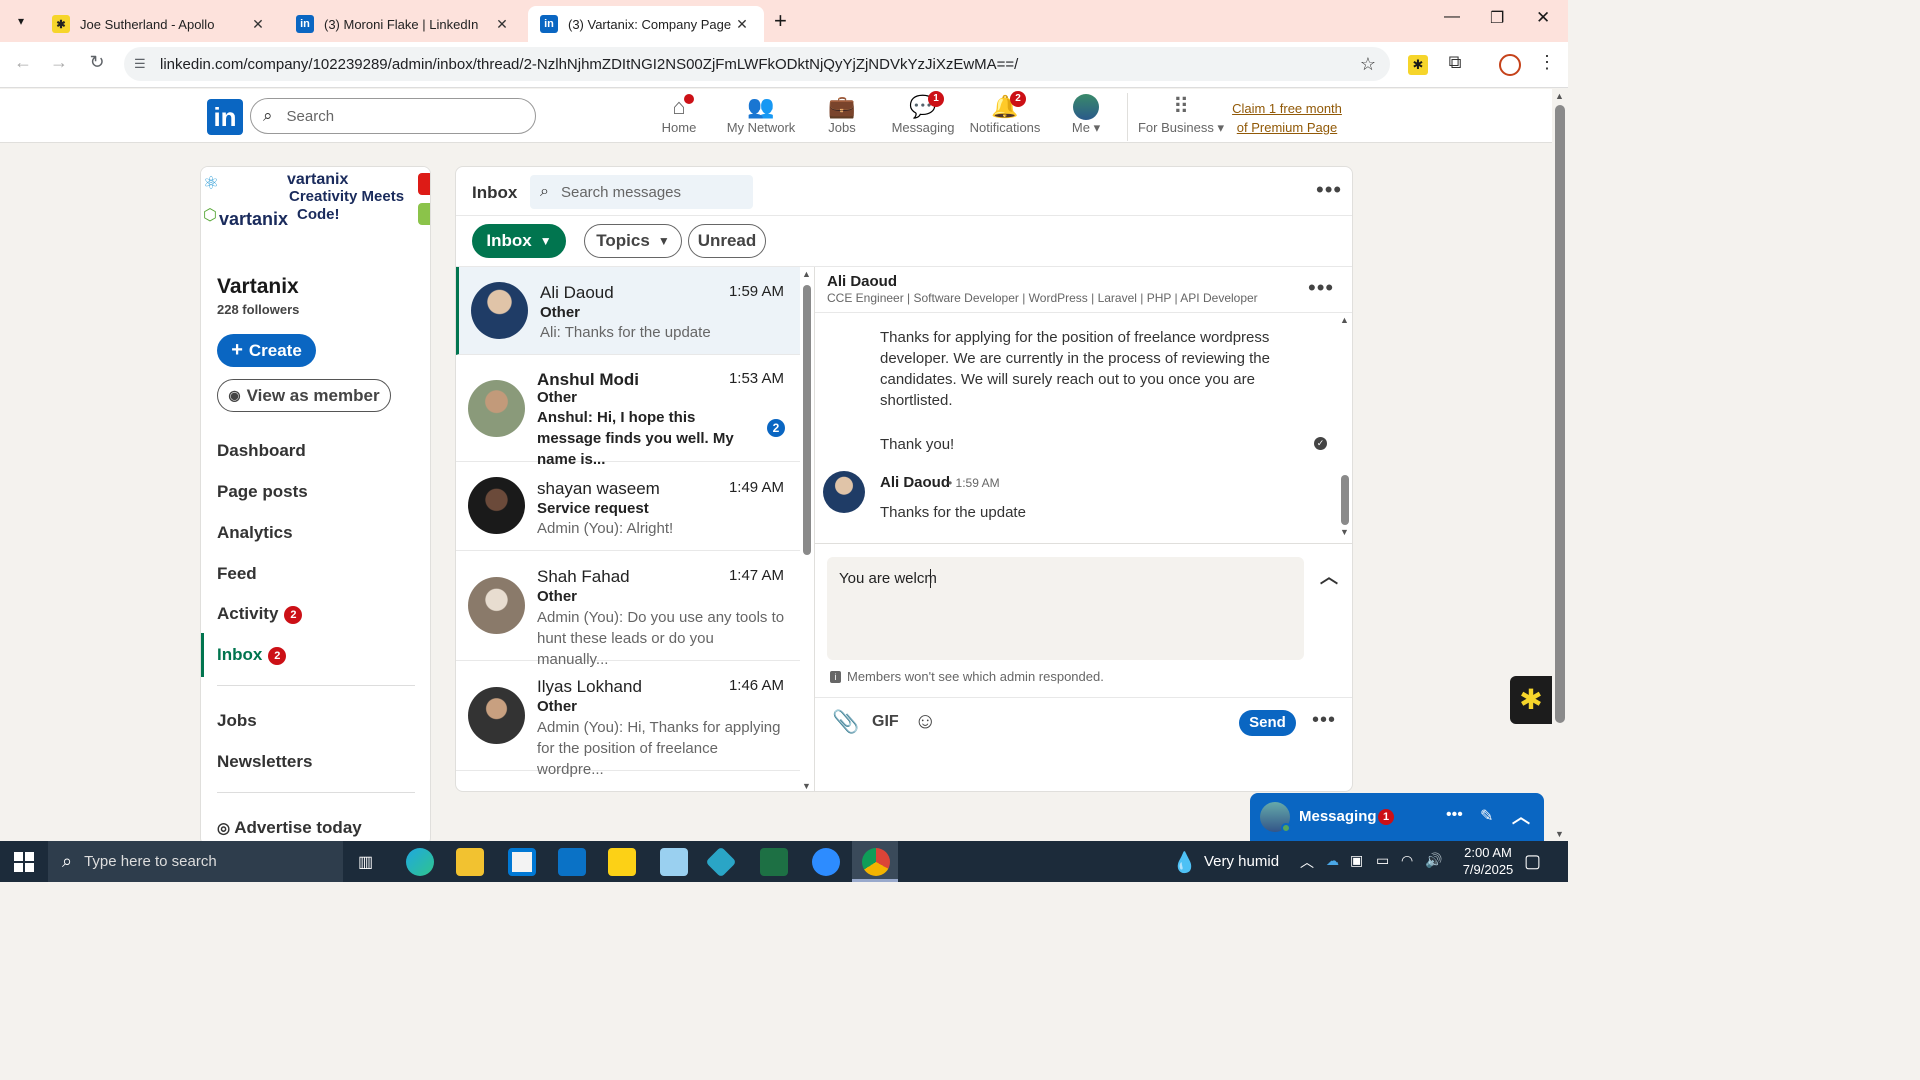 The height and width of the screenshot is (1080, 1920). Describe the element at coordinates (862, 281) in the screenshot. I see `thread-name: Ali Daoud` at that location.